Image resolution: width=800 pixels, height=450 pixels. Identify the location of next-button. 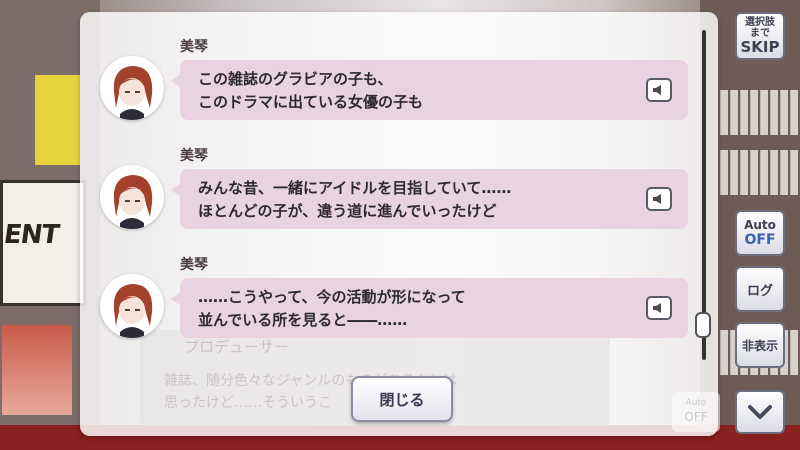
(760, 412).